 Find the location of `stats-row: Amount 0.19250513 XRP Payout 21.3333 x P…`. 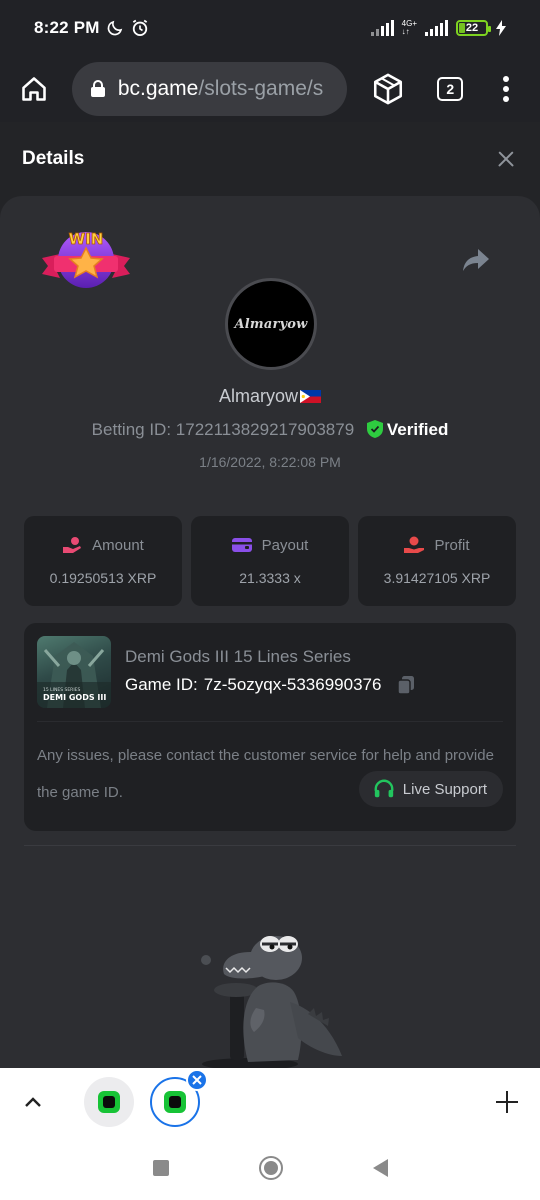

stats-row: Amount 0.19250513 XRP Payout 21.3333 x P… is located at coordinates (270, 561).